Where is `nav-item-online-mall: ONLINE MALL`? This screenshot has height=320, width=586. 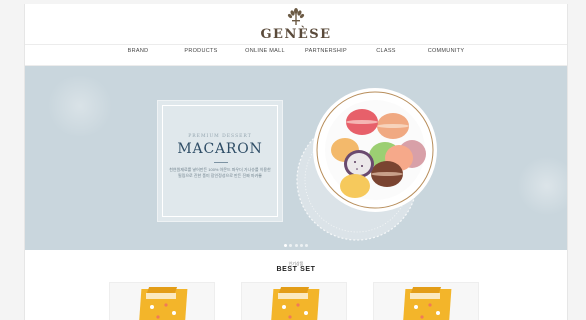 nav-item-online-mall: ONLINE MALL is located at coordinates (265, 51).